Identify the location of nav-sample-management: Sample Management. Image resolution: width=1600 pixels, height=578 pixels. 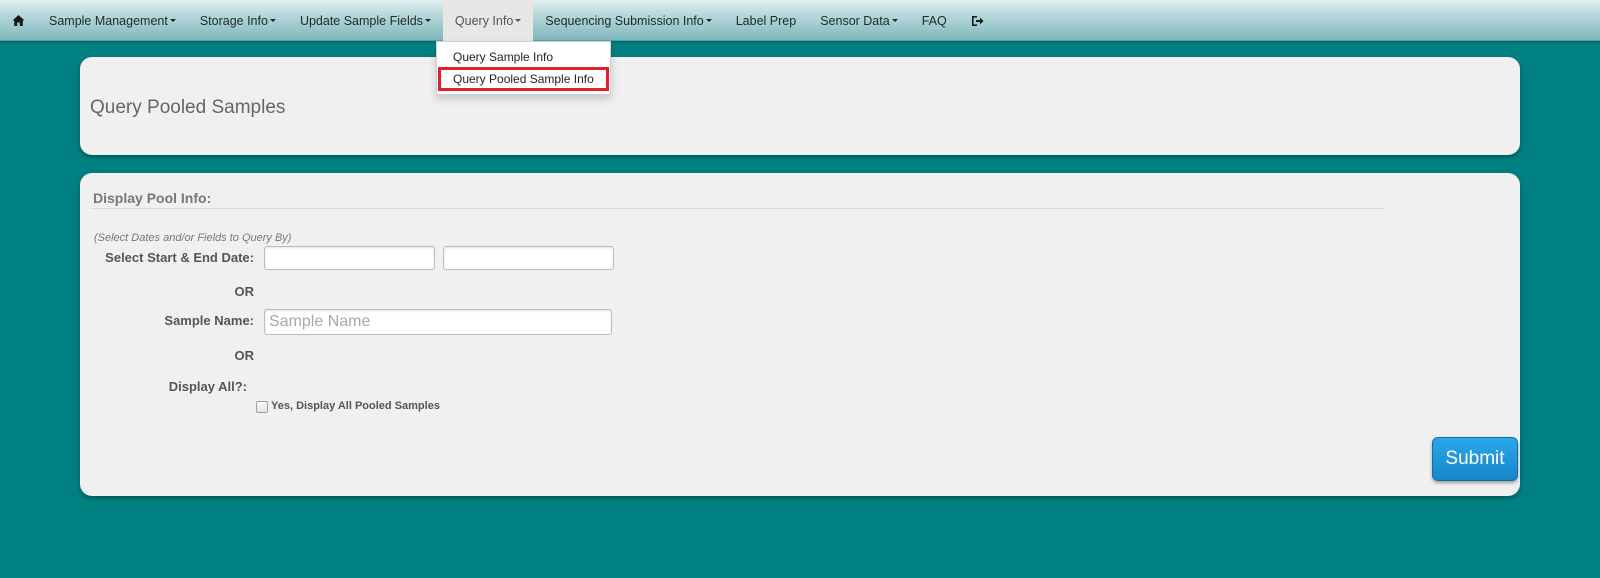
(112, 20).